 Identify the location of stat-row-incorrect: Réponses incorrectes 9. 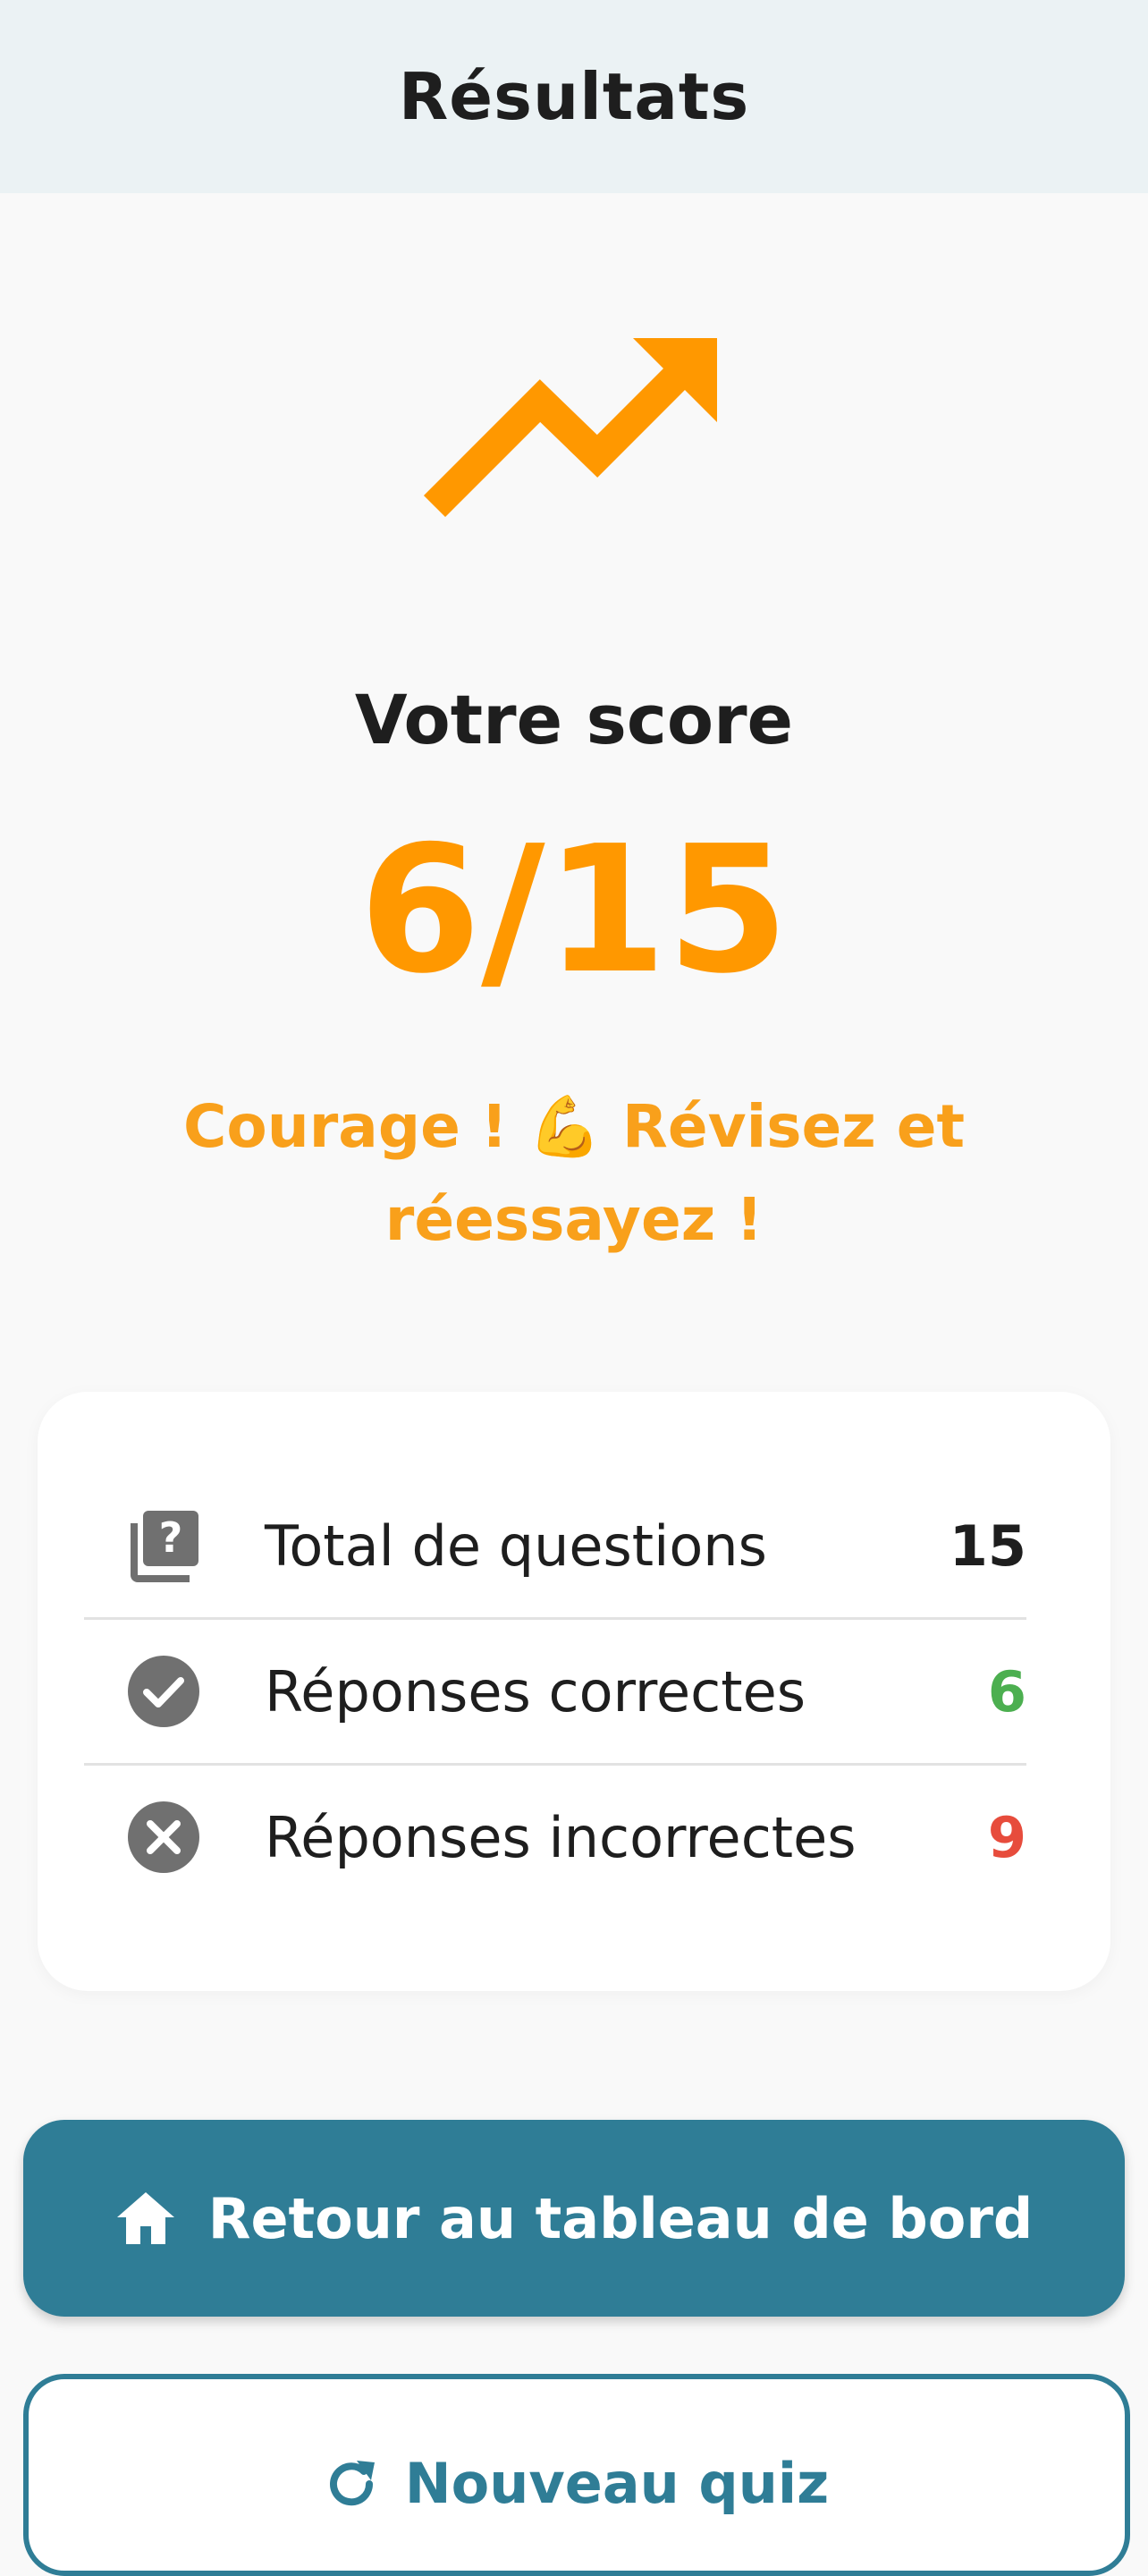
(555, 1837).